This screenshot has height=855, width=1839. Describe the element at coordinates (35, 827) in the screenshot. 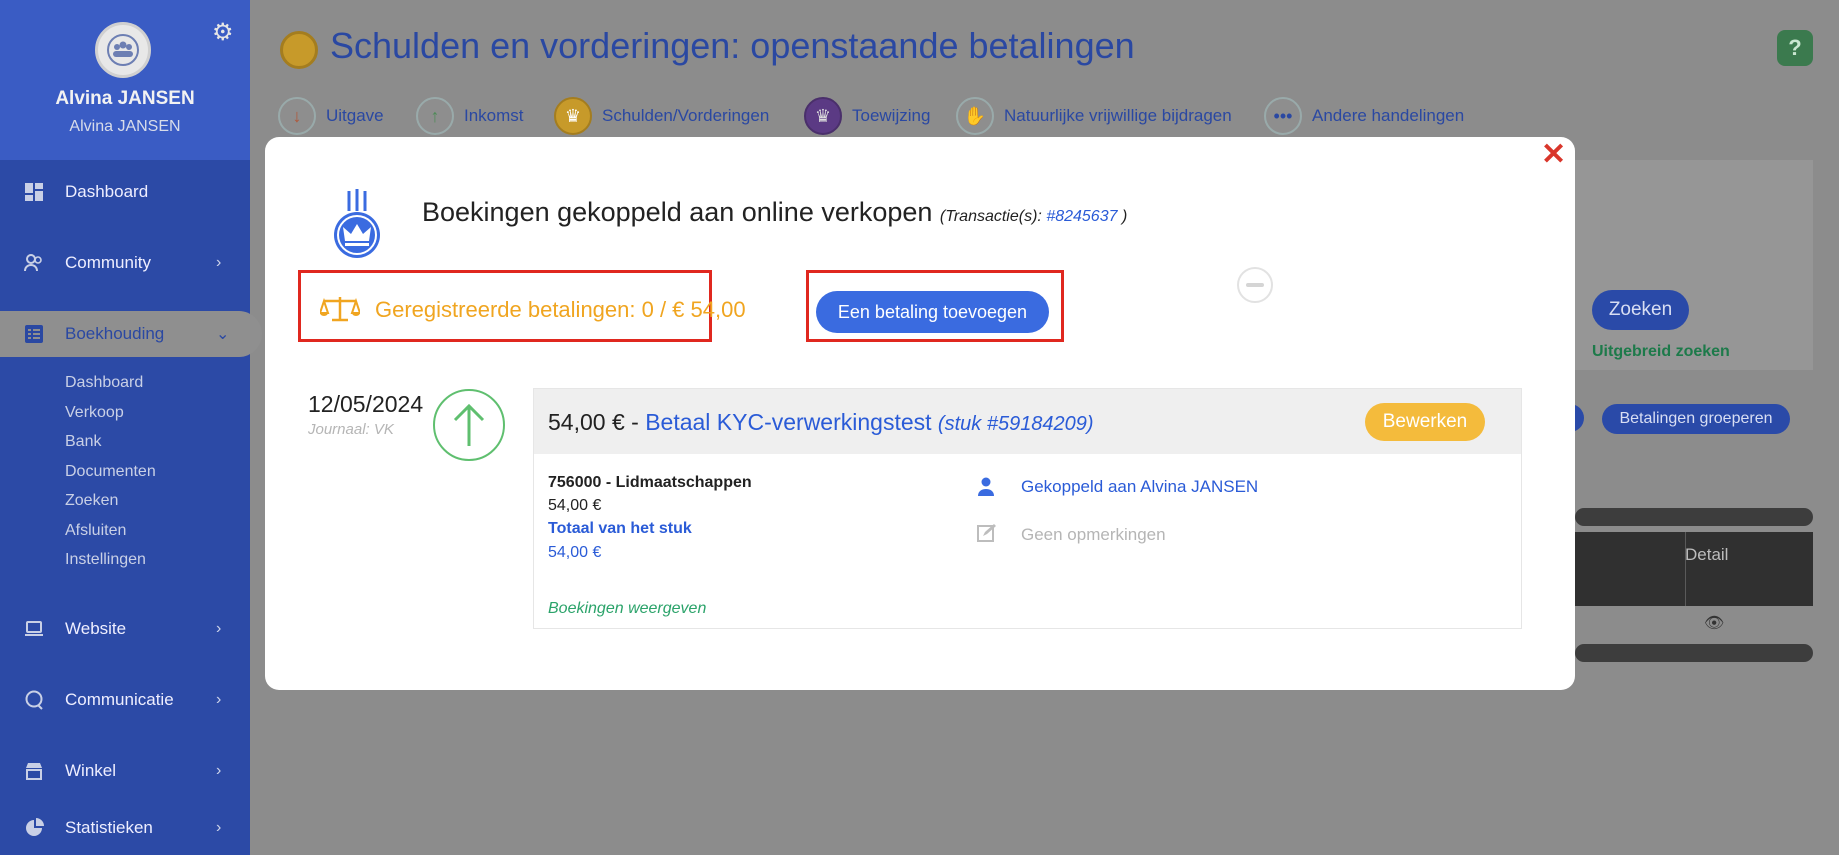

I see `pie-chart-icon` at that location.